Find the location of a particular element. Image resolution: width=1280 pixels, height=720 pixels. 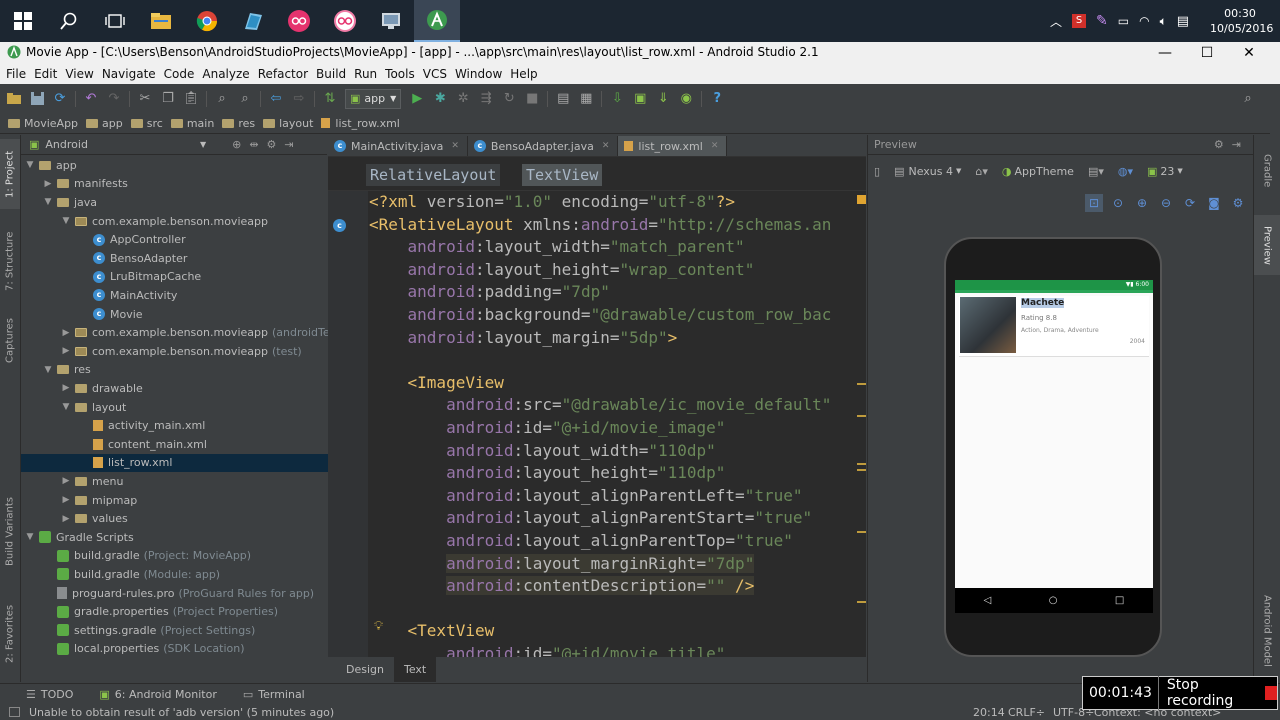

cursor-position: 20:14 is located at coordinates (989, 712).